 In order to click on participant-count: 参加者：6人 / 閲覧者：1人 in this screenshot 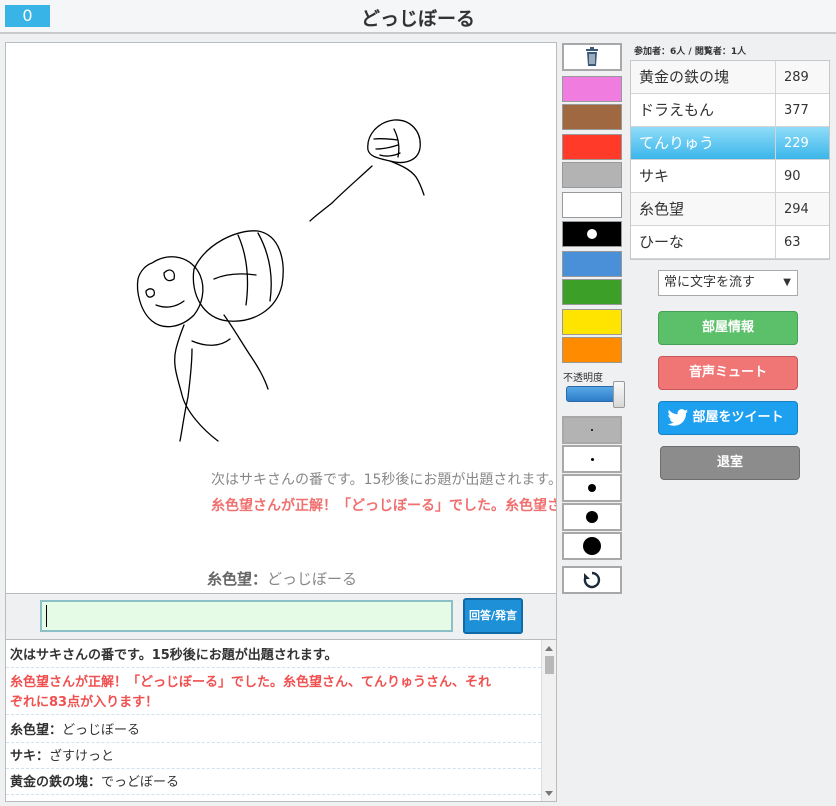, I will do `click(690, 52)`.